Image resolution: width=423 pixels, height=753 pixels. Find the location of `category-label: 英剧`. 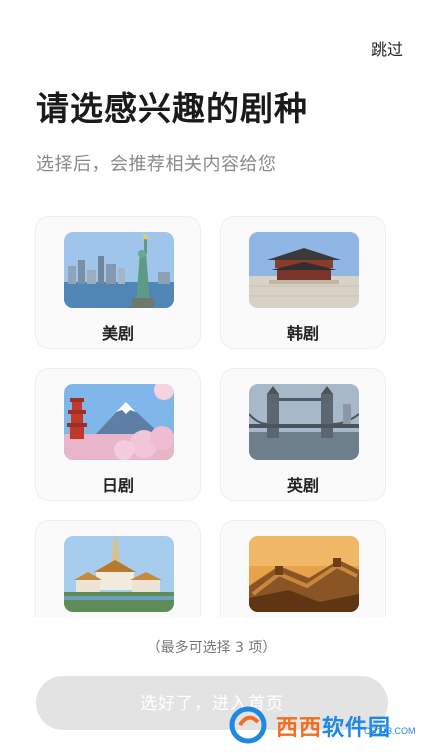

category-label: 英剧 is located at coordinates (302, 485).